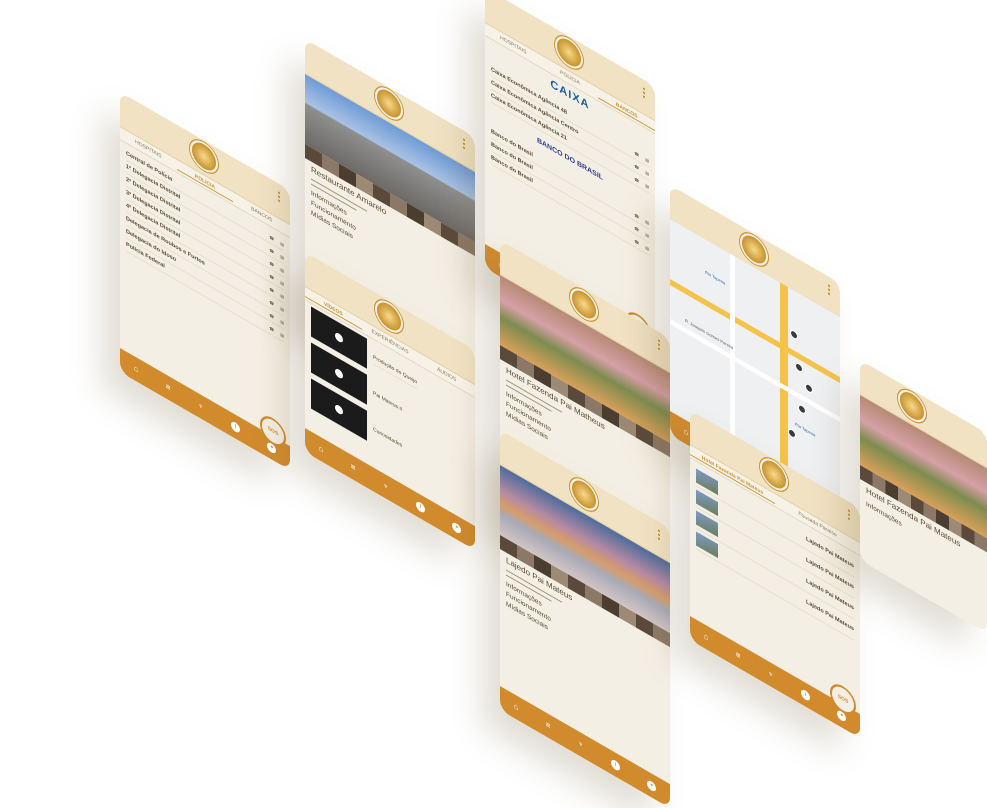 This screenshot has width=987, height=808. What do you see at coordinates (923, 497) in the screenshot?
I see `screen-hotel-partial: Hotel Fazenda Pai Mateus Informações` at bounding box center [923, 497].